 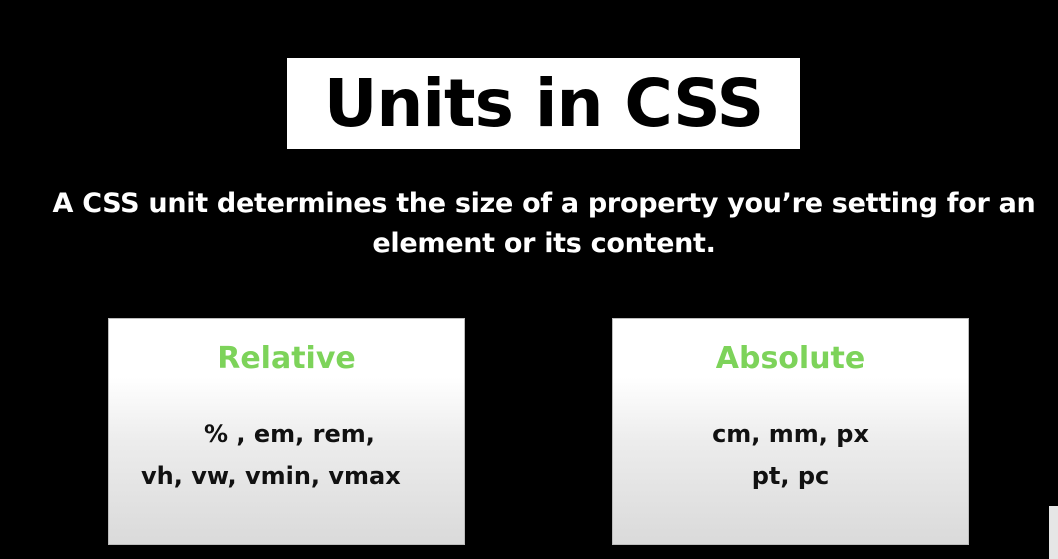 What do you see at coordinates (271, 476) in the screenshot?
I see `relative-units-line-2: vh, vw, vmin, vmax` at bounding box center [271, 476].